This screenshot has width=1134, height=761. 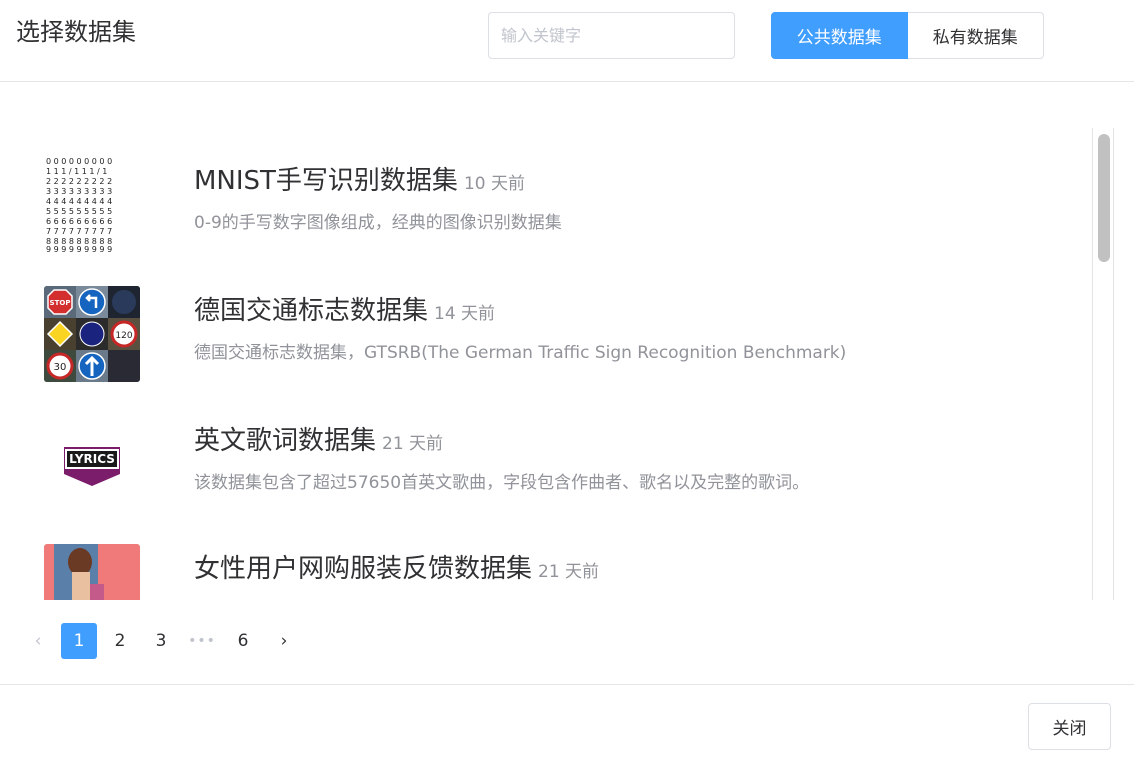 What do you see at coordinates (60, 367) in the screenshot?
I see `svg-text: 30` at bounding box center [60, 367].